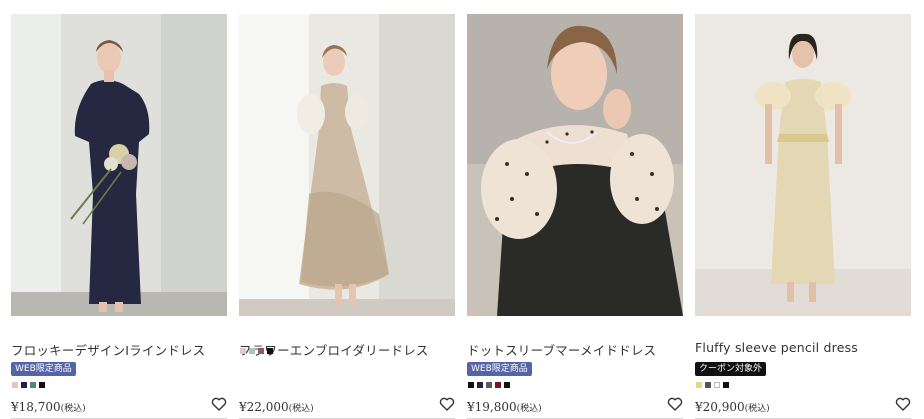  I want to click on product-price: ¥22,000(税込), so click(276, 407).